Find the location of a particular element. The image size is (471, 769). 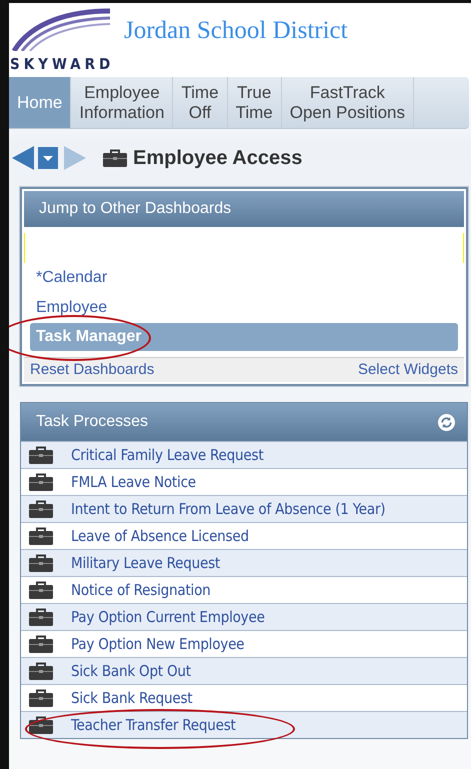

nav-tab: FastTrack Open Positions is located at coordinates (348, 102).